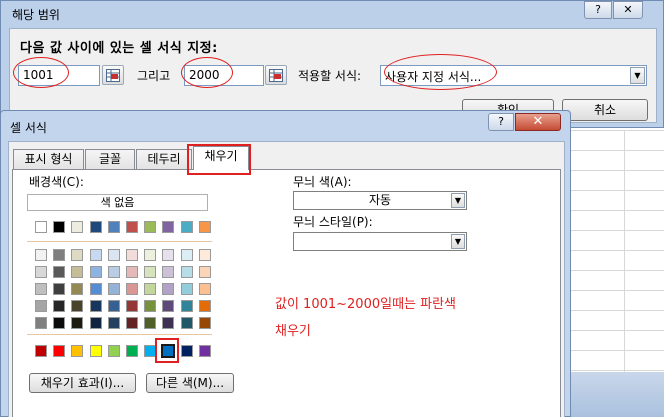  I want to click on and-label: 그리고, so click(154, 76).